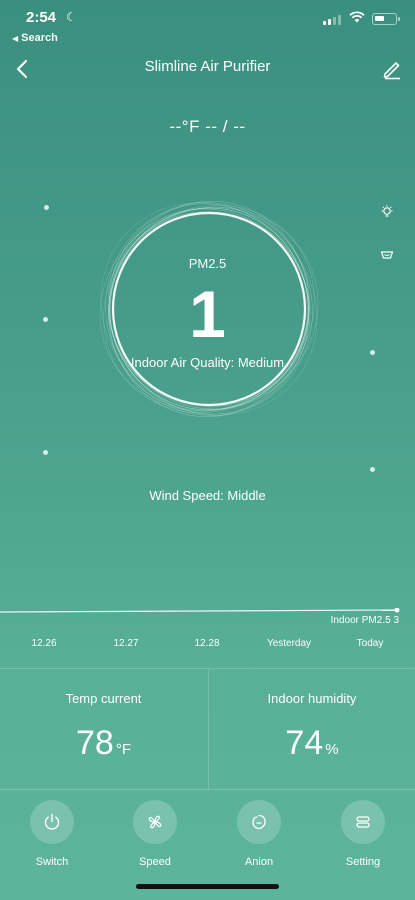 This screenshot has height=900, width=415. What do you see at coordinates (103, 698) in the screenshot?
I see `temp-title: Temp current` at bounding box center [103, 698].